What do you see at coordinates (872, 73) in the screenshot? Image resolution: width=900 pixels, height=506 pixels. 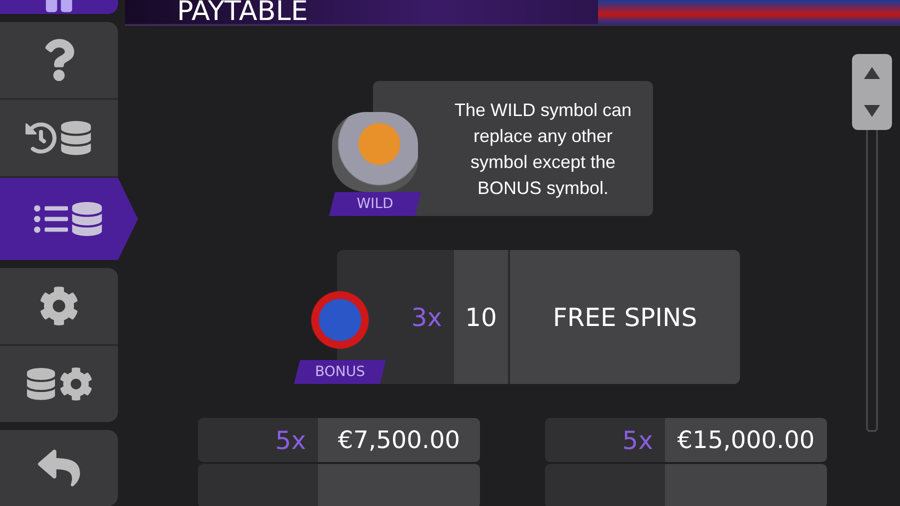 I see `up-arrow-icon` at bounding box center [872, 73].